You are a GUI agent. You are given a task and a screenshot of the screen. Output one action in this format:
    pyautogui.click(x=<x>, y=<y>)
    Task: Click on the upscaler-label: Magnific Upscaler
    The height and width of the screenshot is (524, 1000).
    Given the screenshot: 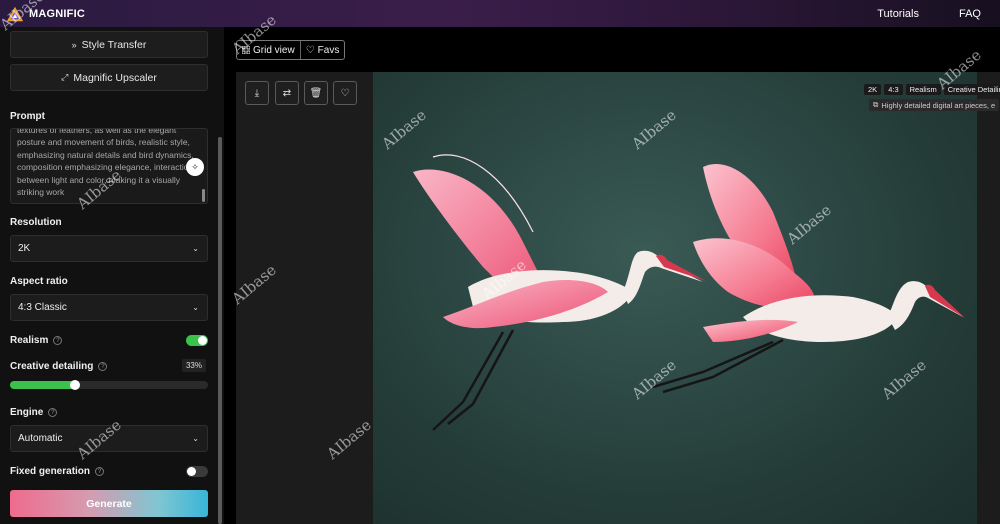 What is the action you would take?
    pyautogui.click(x=115, y=77)
    